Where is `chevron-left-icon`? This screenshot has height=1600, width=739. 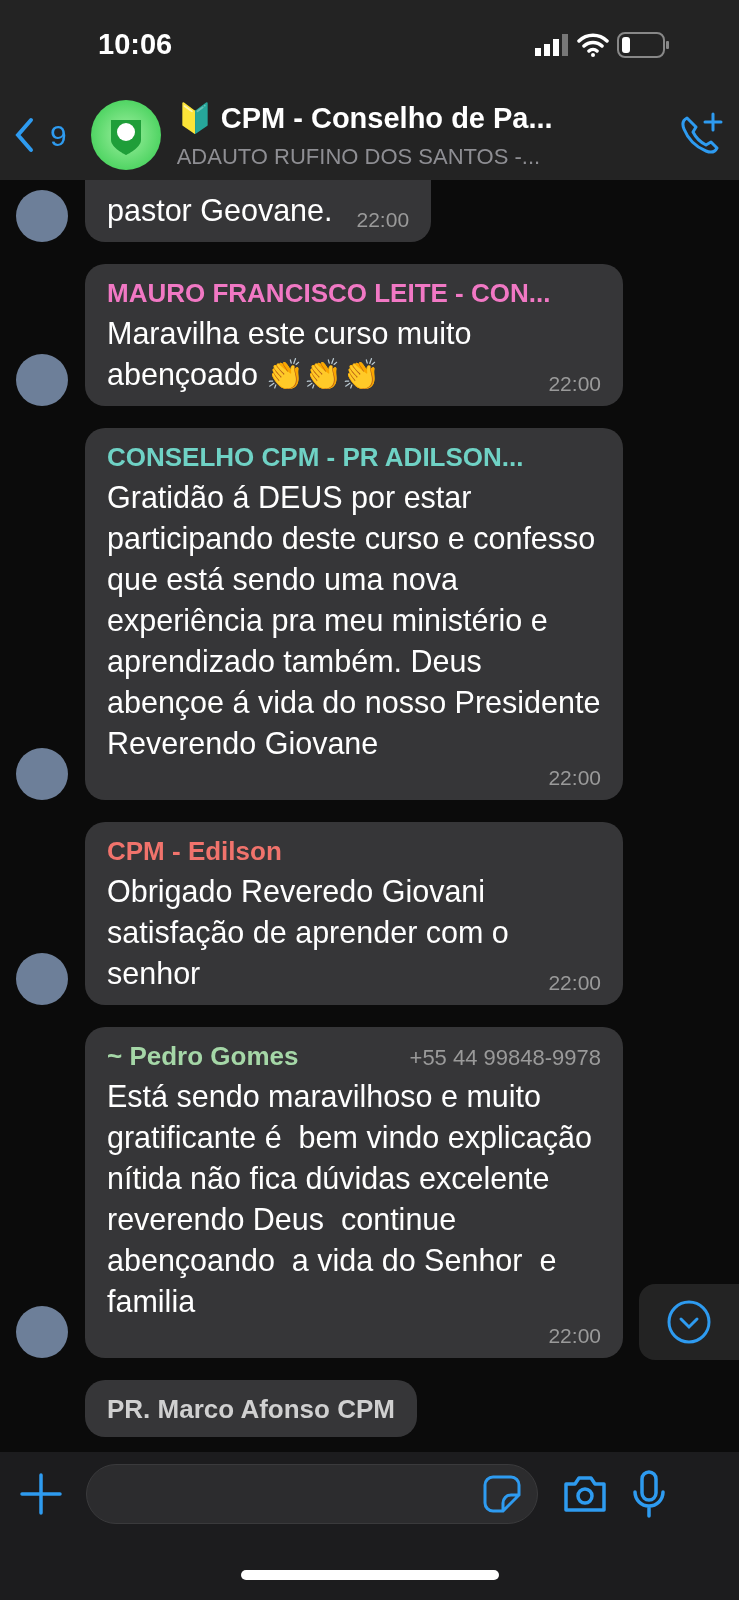 chevron-left-icon is located at coordinates (24, 135).